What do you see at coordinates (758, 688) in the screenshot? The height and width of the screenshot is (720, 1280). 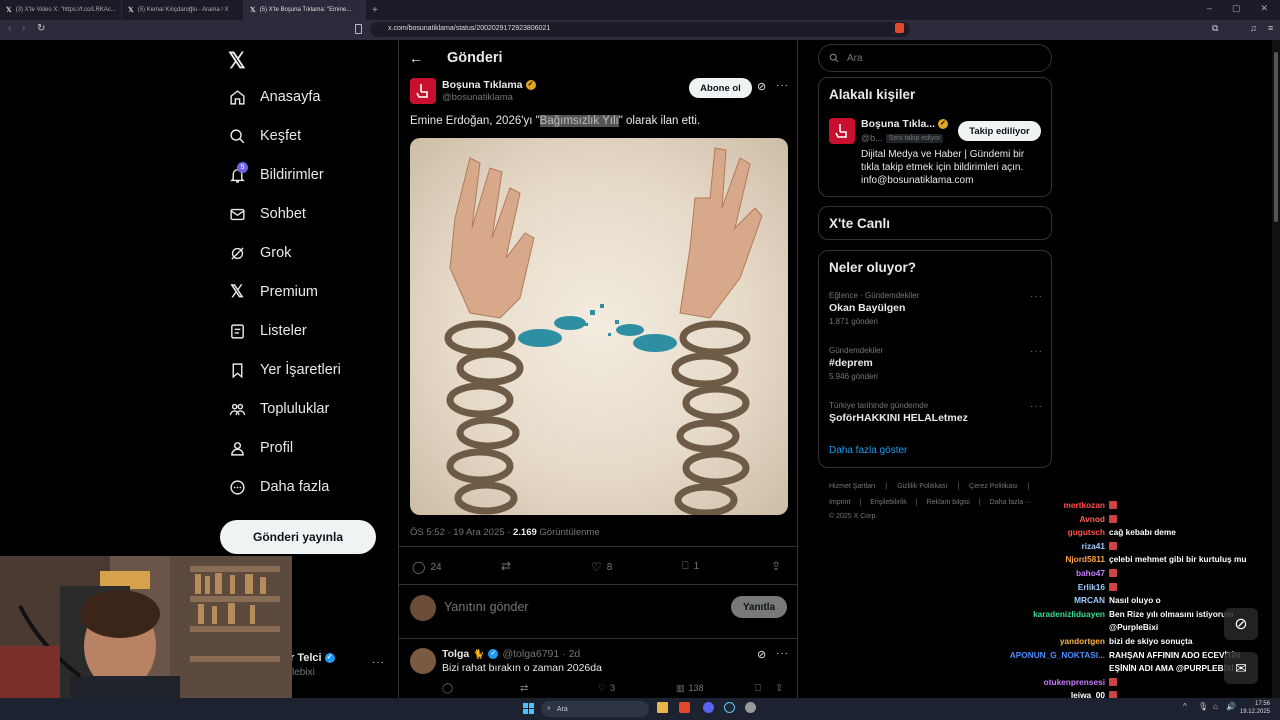 I see `bookmark-icon: ⎕` at bounding box center [758, 688].